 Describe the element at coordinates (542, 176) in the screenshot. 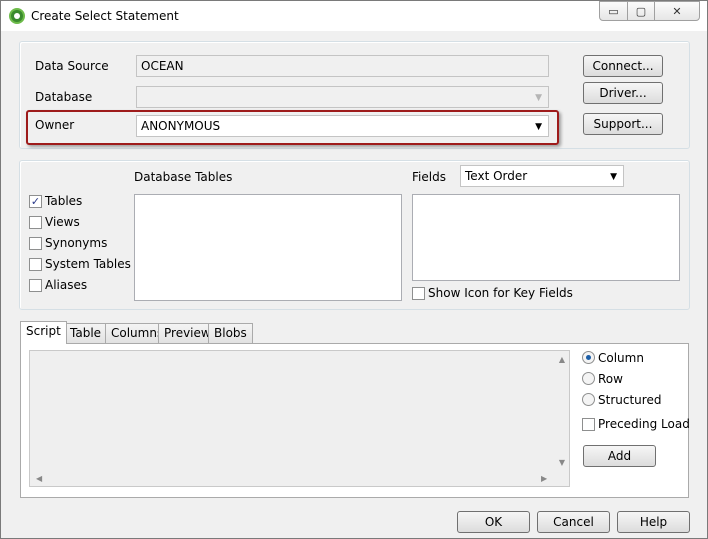

I see `field-order-dropdown: Text Order ▼` at that location.